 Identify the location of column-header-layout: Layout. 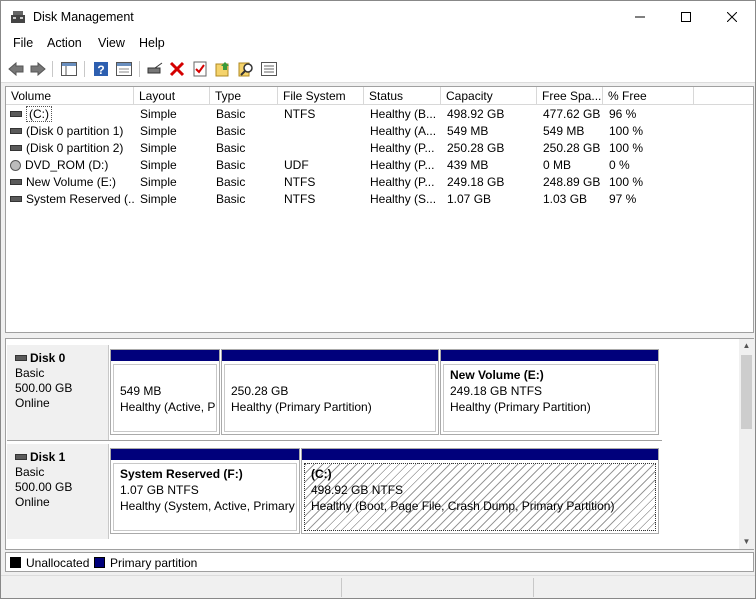
(172, 96).